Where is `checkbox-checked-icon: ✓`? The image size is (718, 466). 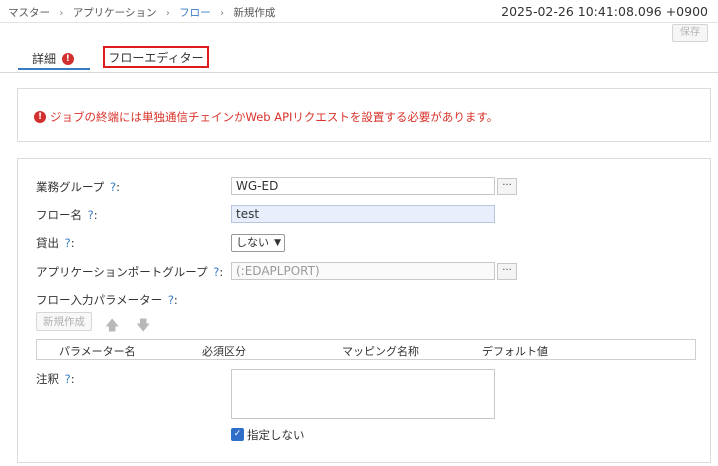 checkbox-checked-icon: ✓ is located at coordinates (237, 434).